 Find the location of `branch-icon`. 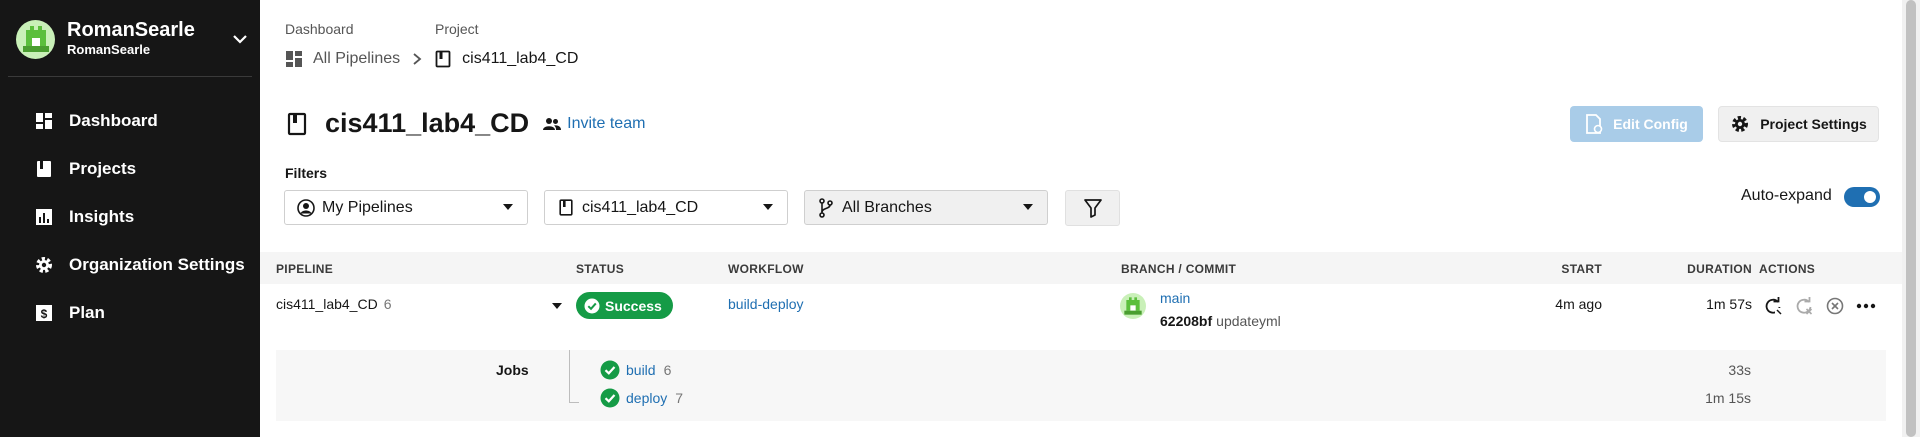

branch-icon is located at coordinates (826, 207).